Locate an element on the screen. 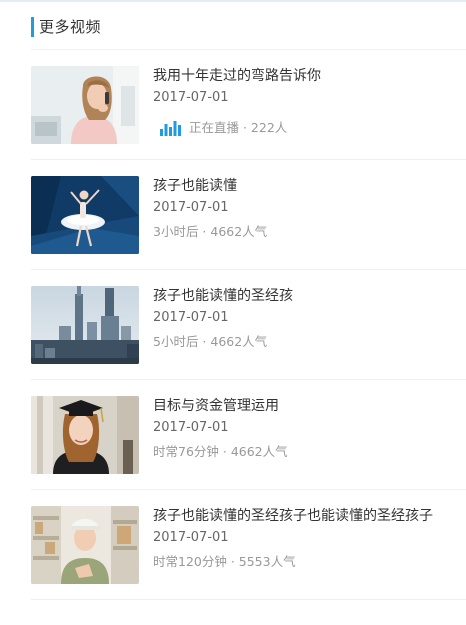 This screenshot has width=466, height=625. video-title: 孩子也能读懂的圣经孩子也能读懂的圣经孩子 is located at coordinates (309, 516).